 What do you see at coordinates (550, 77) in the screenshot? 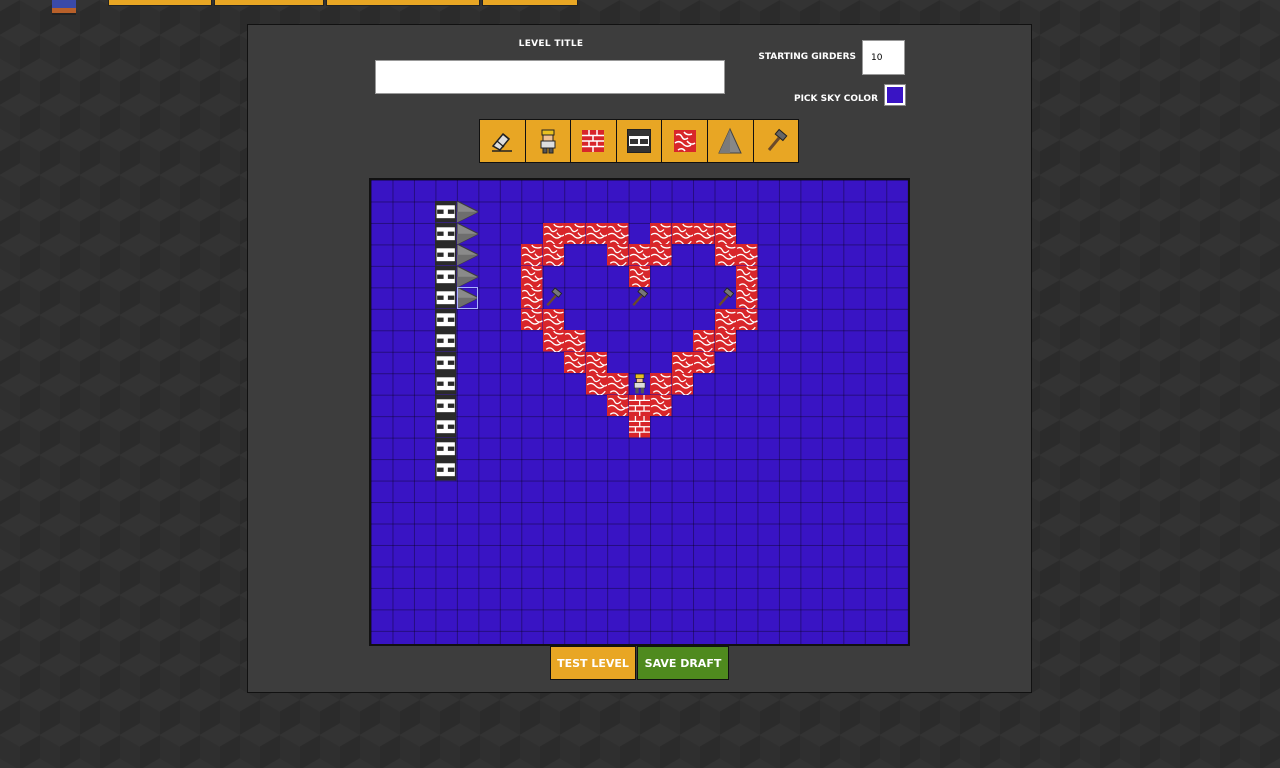
I see `level-title-input` at bounding box center [550, 77].